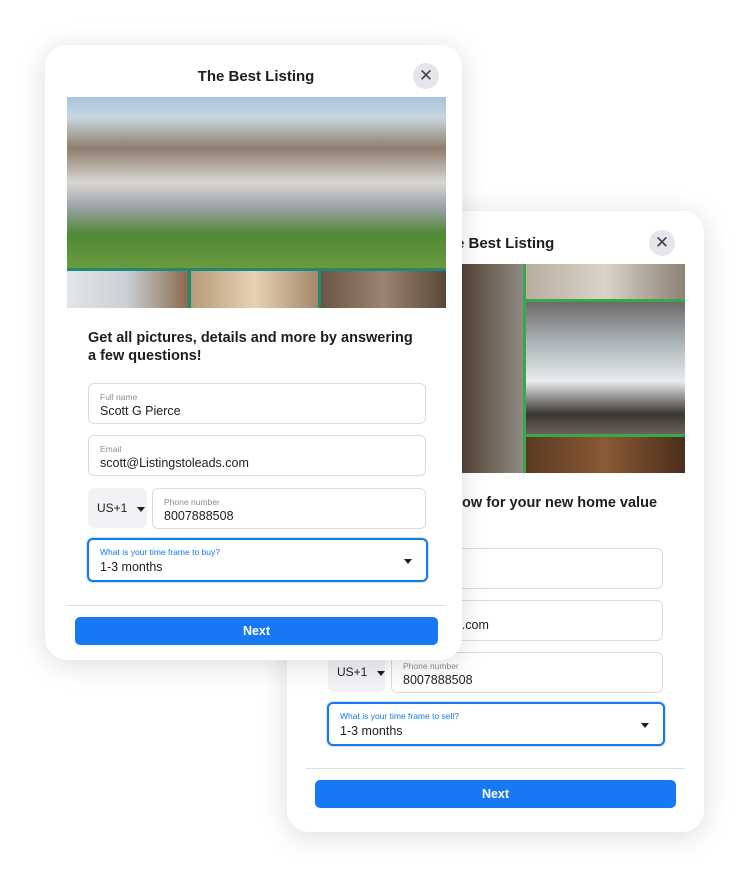 This screenshot has height=877, width=749. I want to click on interior-photo, so click(605, 455).